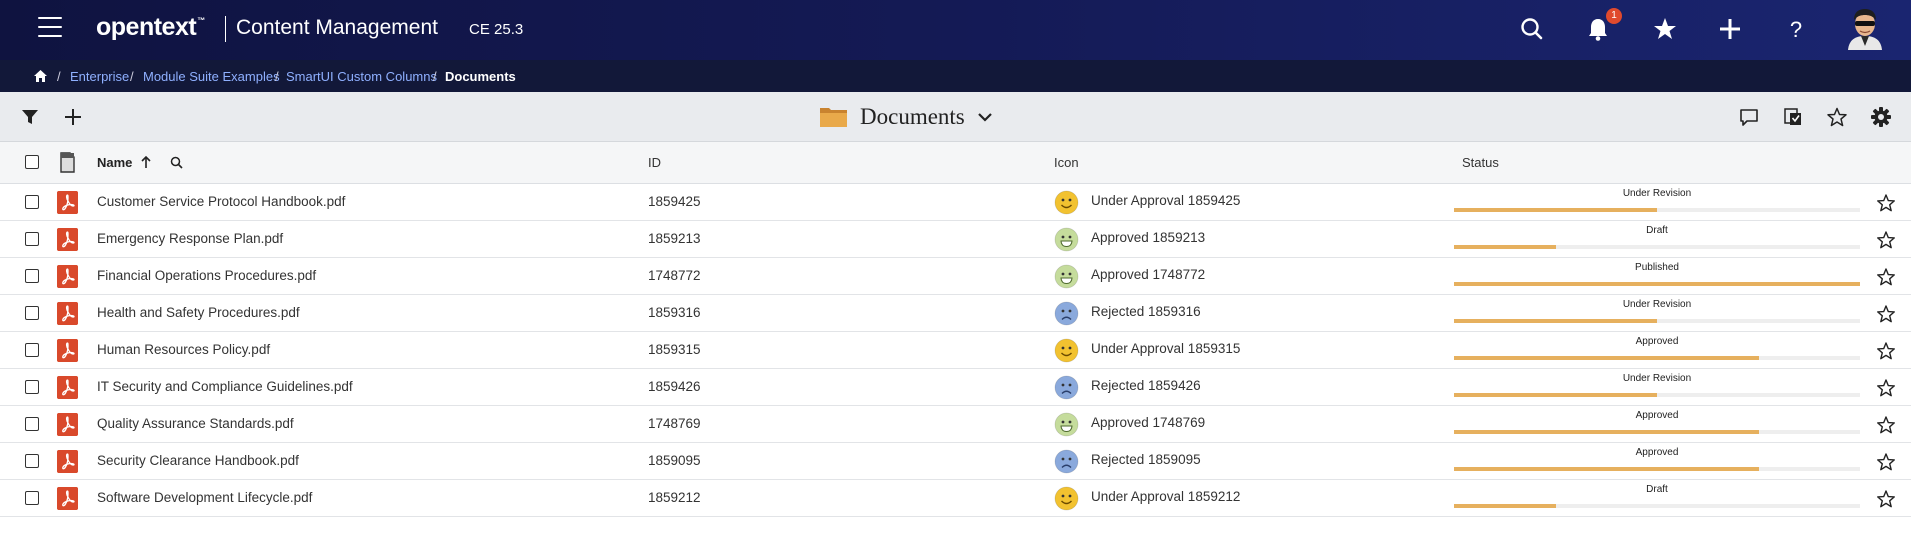 This screenshot has height=533, width=1911. Describe the element at coordinates (1730, 29) in the screenshot. I see `plus-icon` at that location.